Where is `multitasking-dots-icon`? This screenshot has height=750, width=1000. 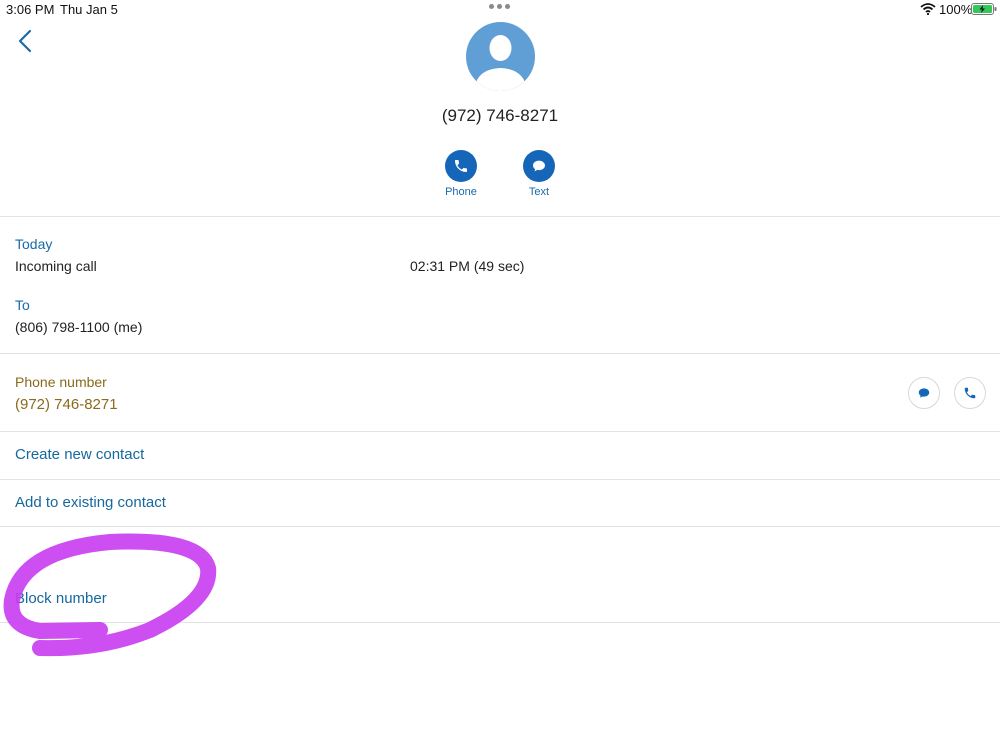
multitasking-dots-icon is located at coordinates (499, 6).